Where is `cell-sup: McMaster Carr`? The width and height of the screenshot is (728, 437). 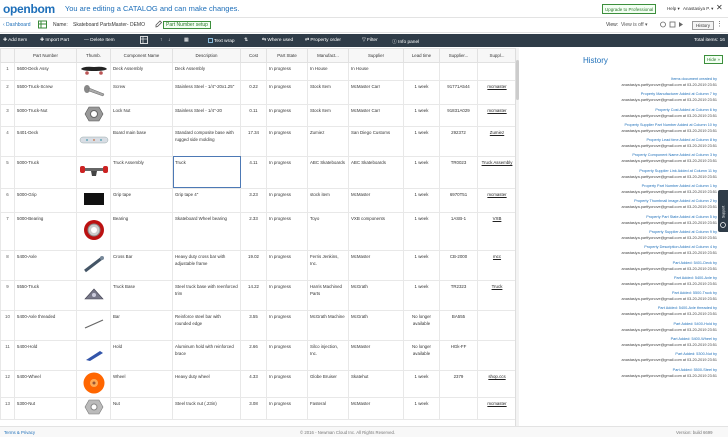
cell-sup: McMaster Carr is located at coordinates (376, 115).